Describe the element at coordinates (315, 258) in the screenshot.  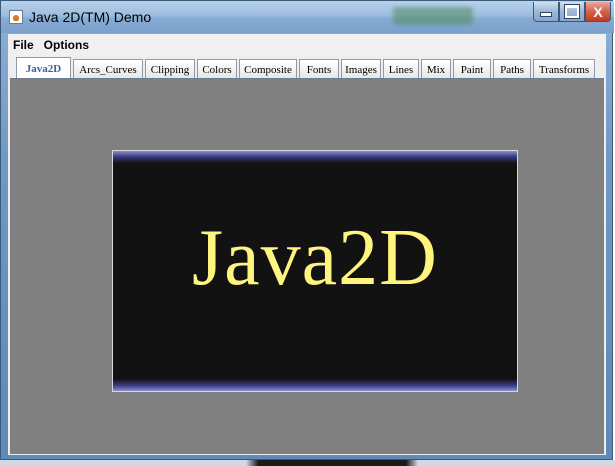
I see `banner-text: Java2D` at that location.